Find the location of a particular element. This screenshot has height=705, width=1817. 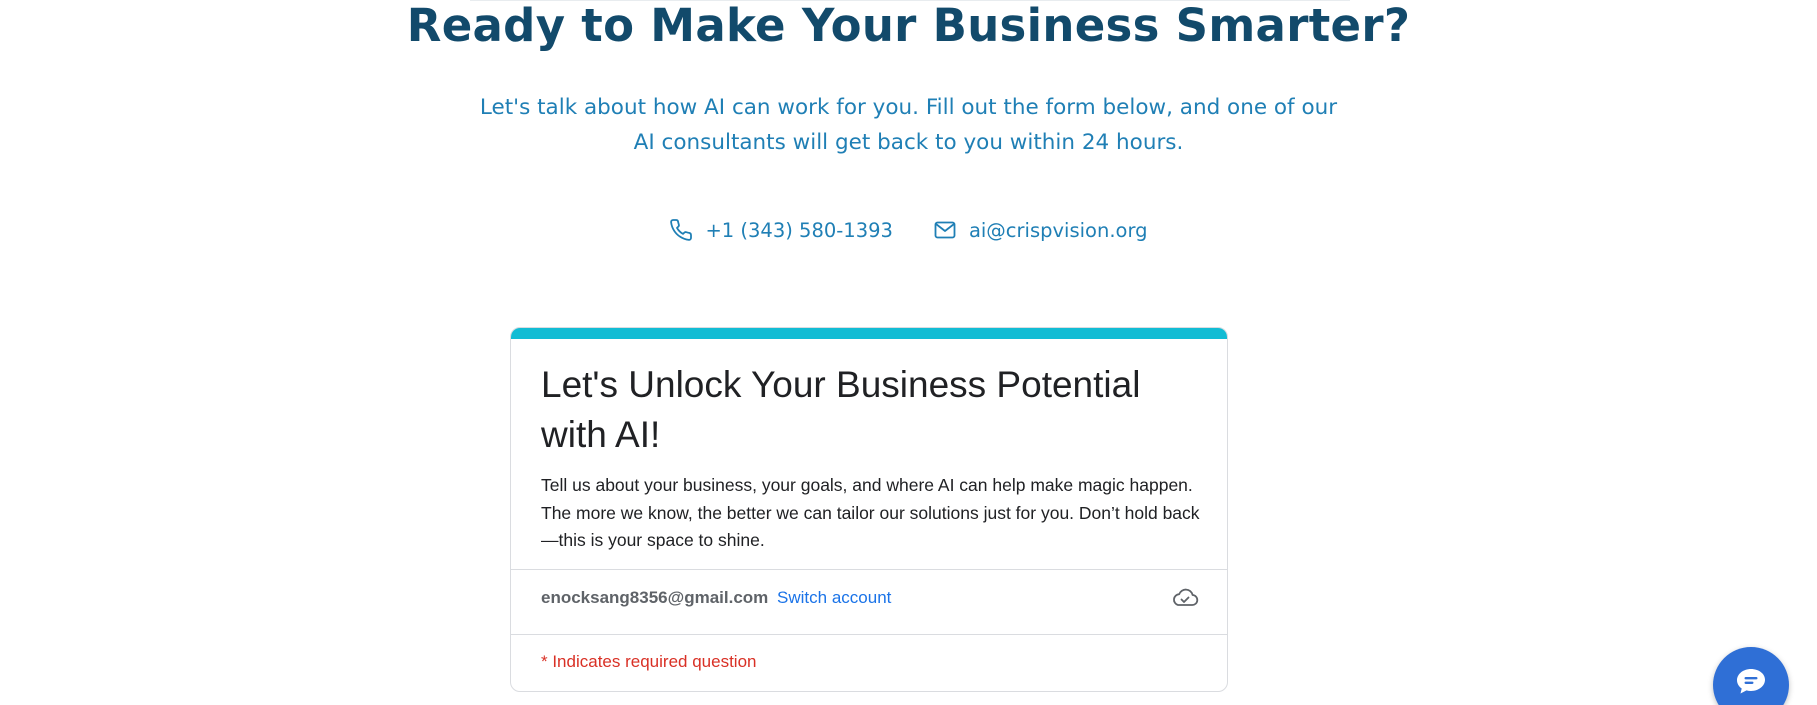

account-info: enocksang8356@gmail.com Switch account is located at coordinates (716, 598).